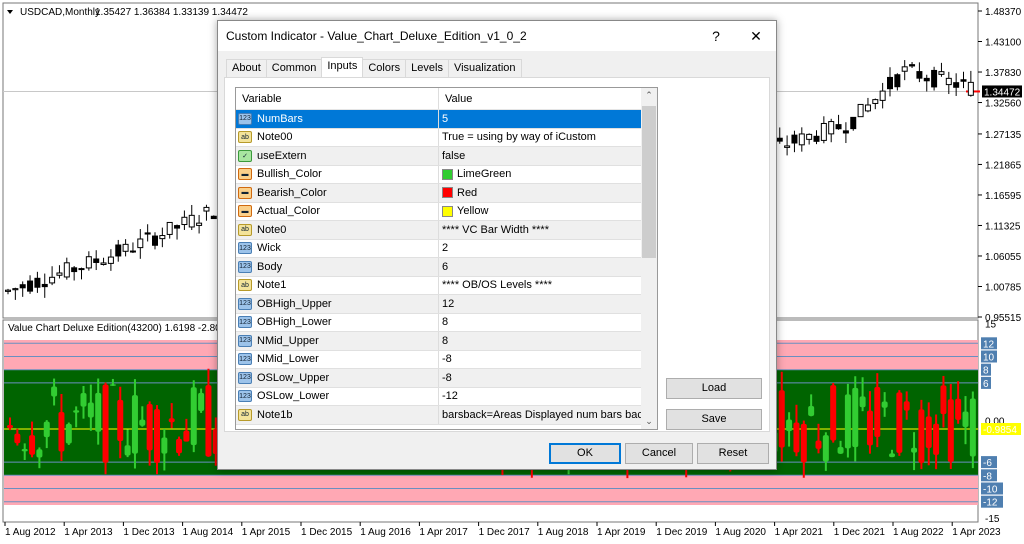 The width and height of the screenshot is (1024, 544). I want to click on input-row-note0: ab Note0 **** VC Bar Width ****, so click(446, 230).